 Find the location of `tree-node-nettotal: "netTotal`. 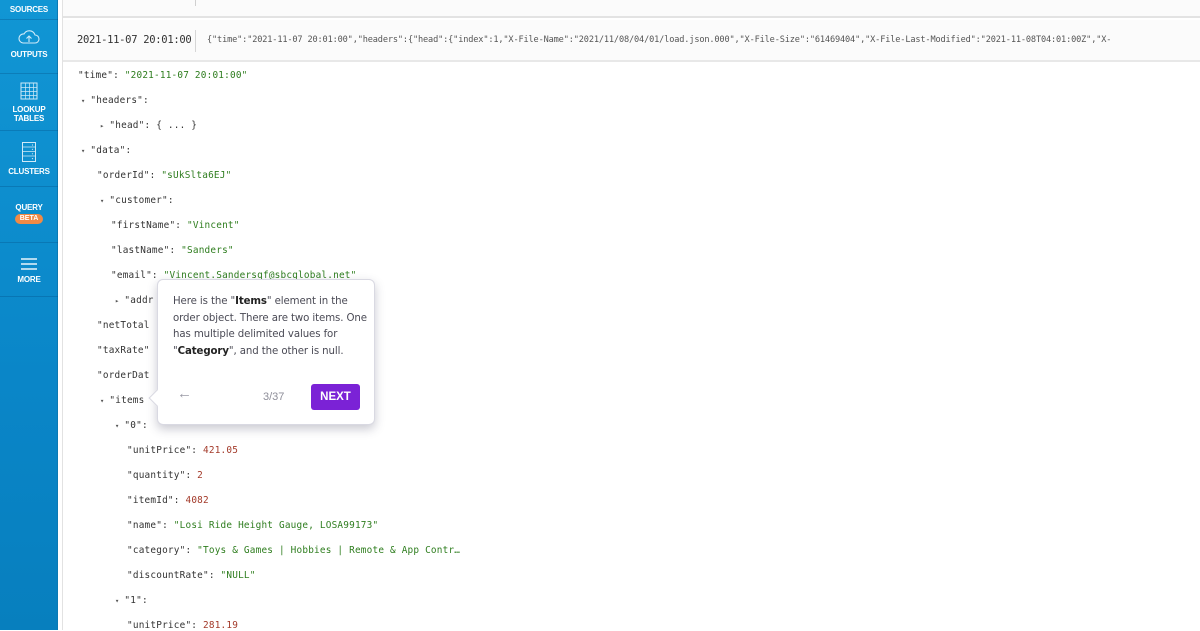

tree-node-nettotal: "netTotal is located at coordinates (123, 325).